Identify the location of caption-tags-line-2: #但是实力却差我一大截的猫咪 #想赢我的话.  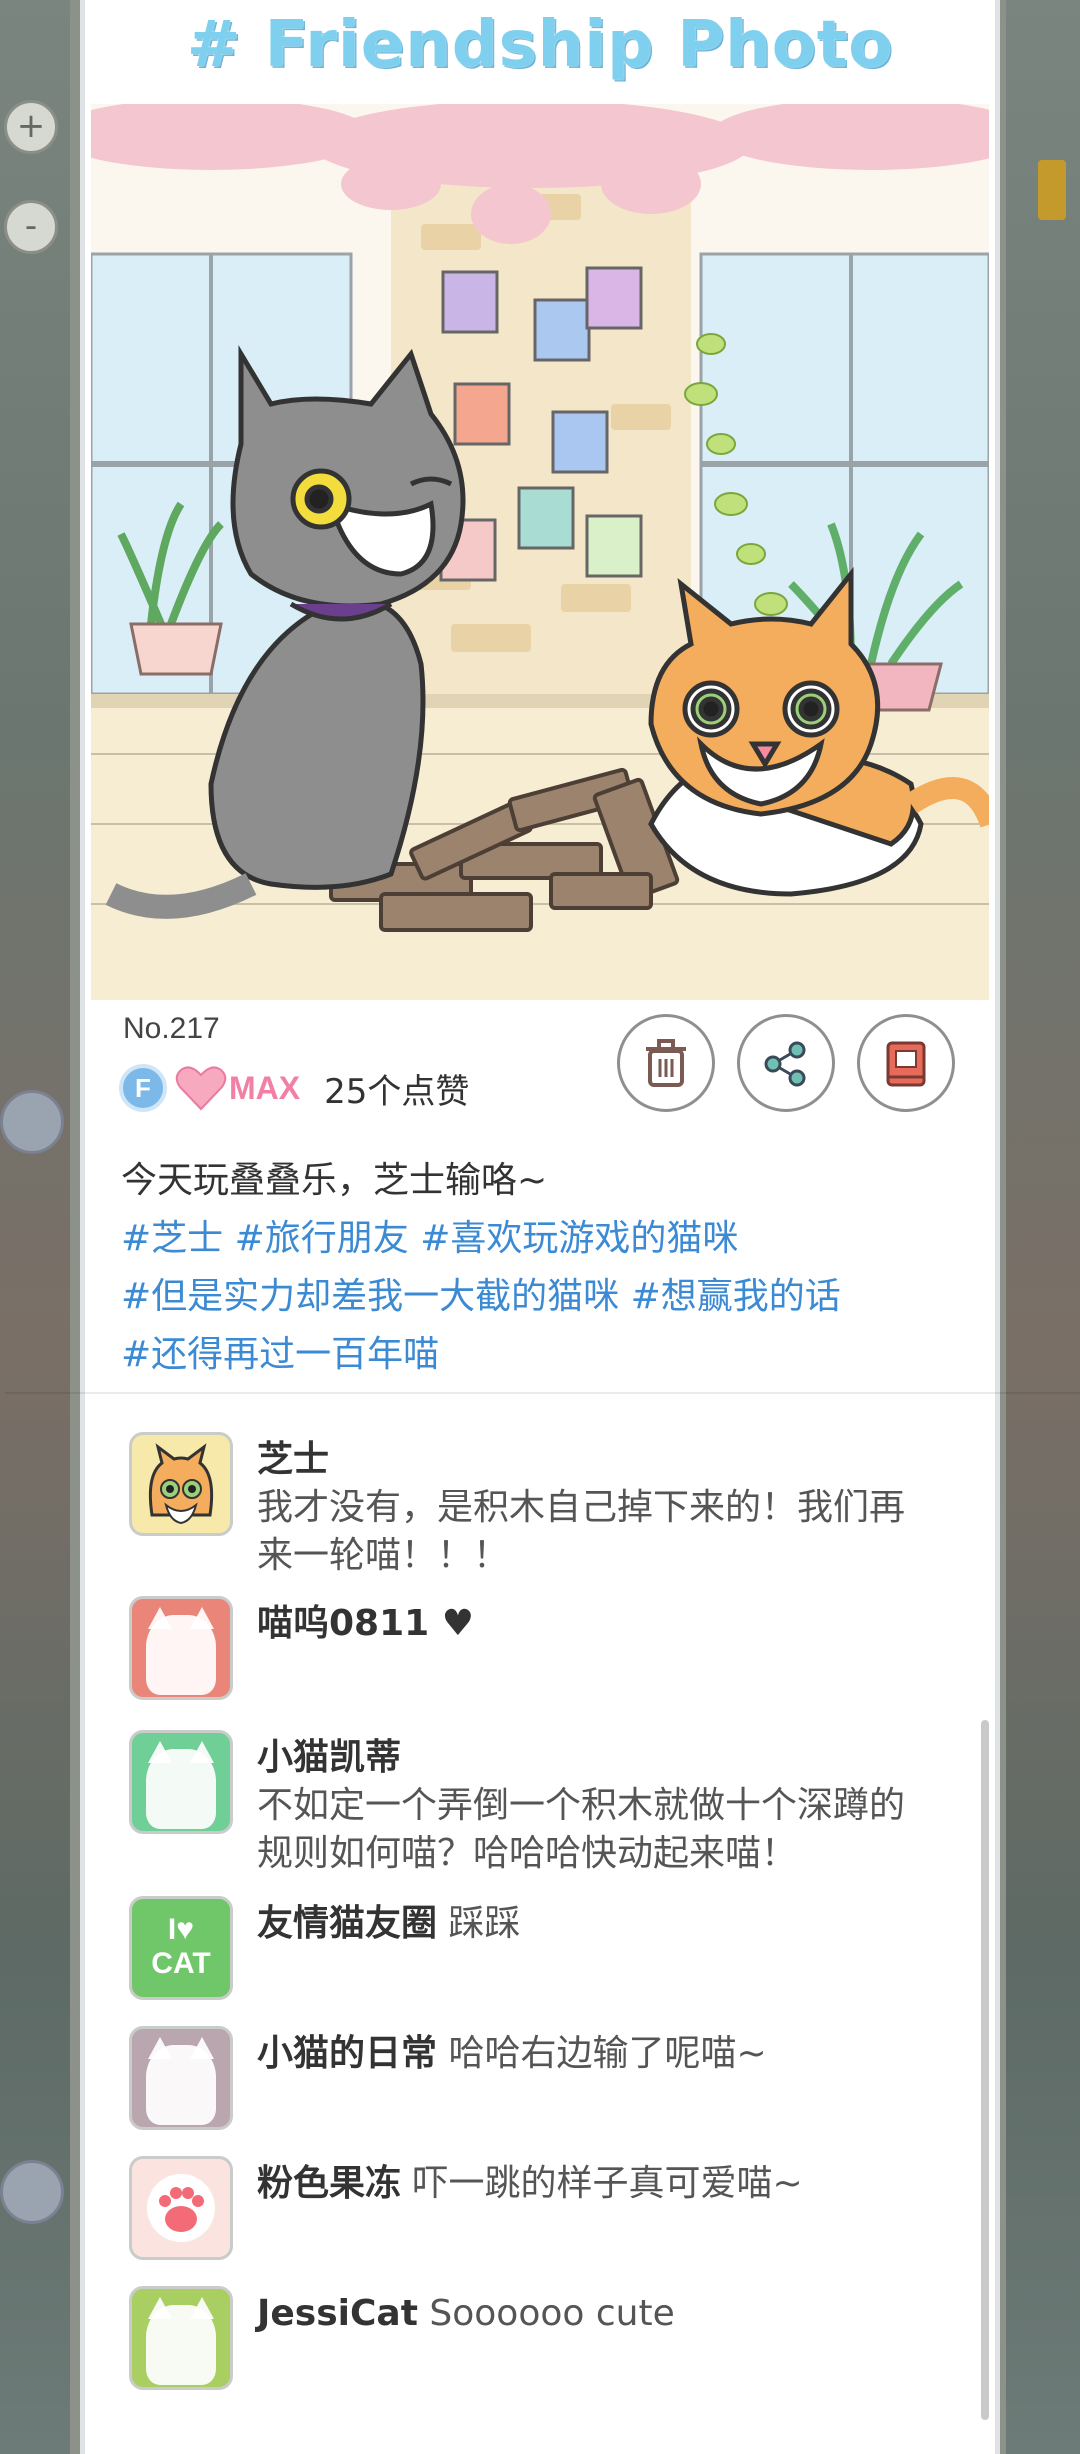
(541, 1297).